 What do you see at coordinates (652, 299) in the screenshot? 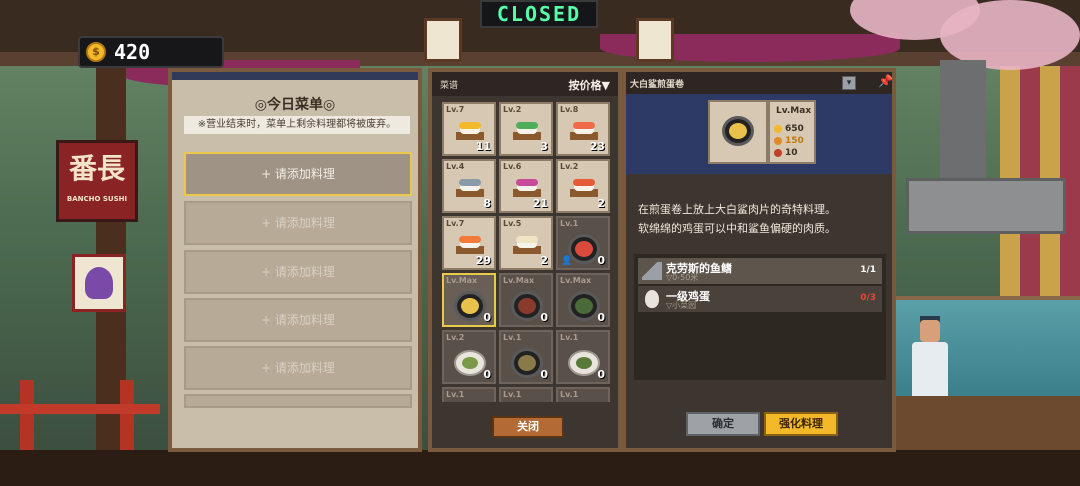
I see `egg-icon` at bounding box center [652, 299].